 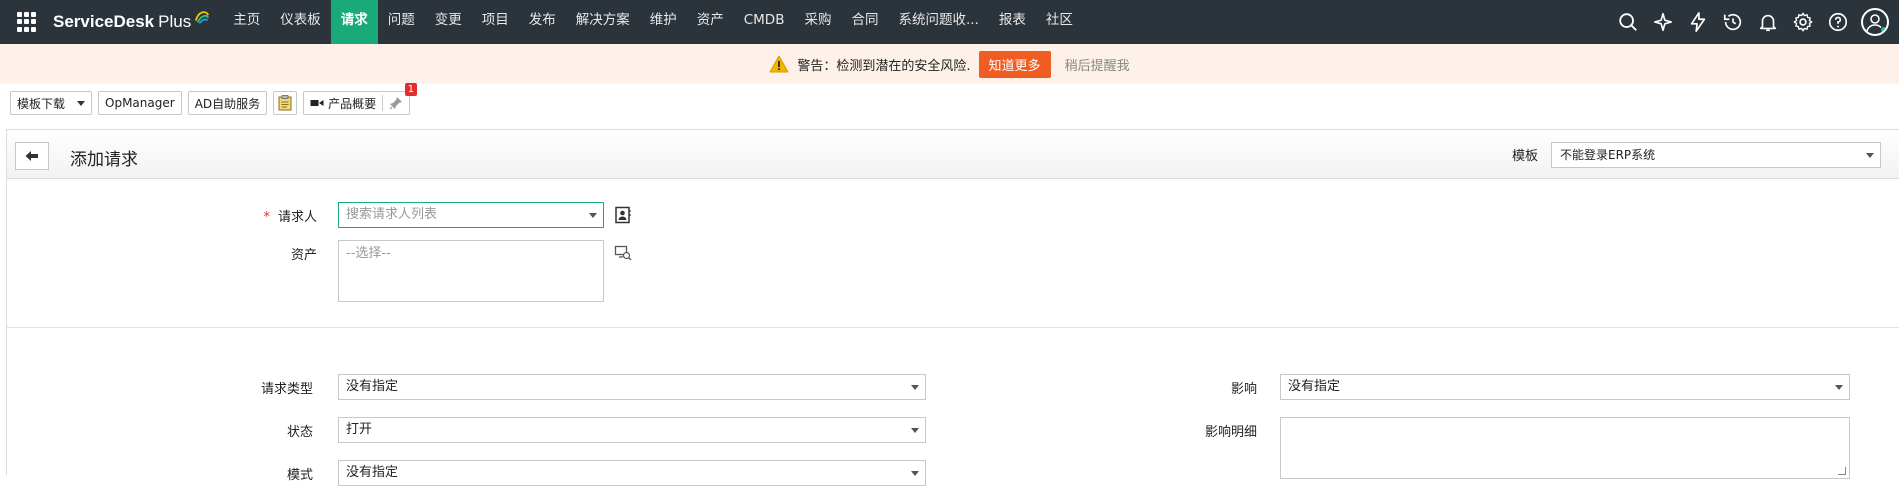 What do you see at coordinates (779, 64) in the screenshot?
I see `warning-icon` at bounding box center [779, 64].